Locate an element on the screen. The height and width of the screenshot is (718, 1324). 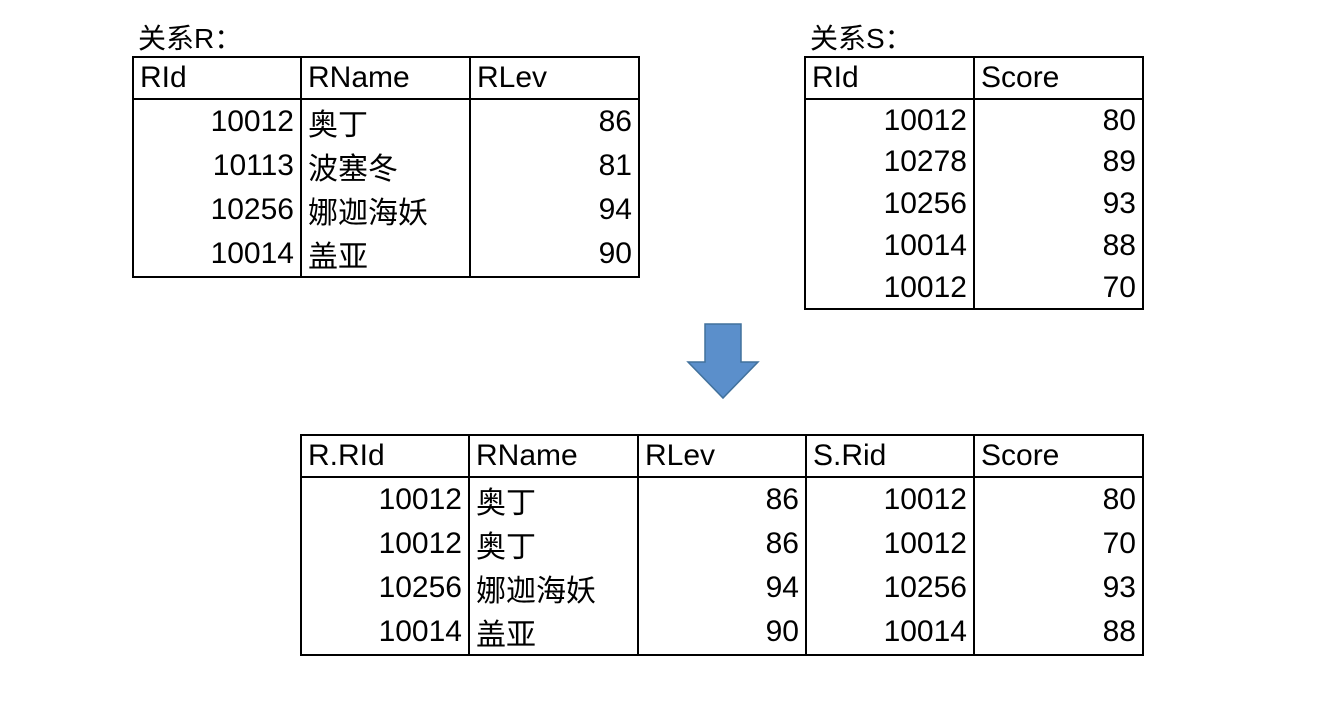
rid-cell: 10113 is located at coordinates (217, 166).